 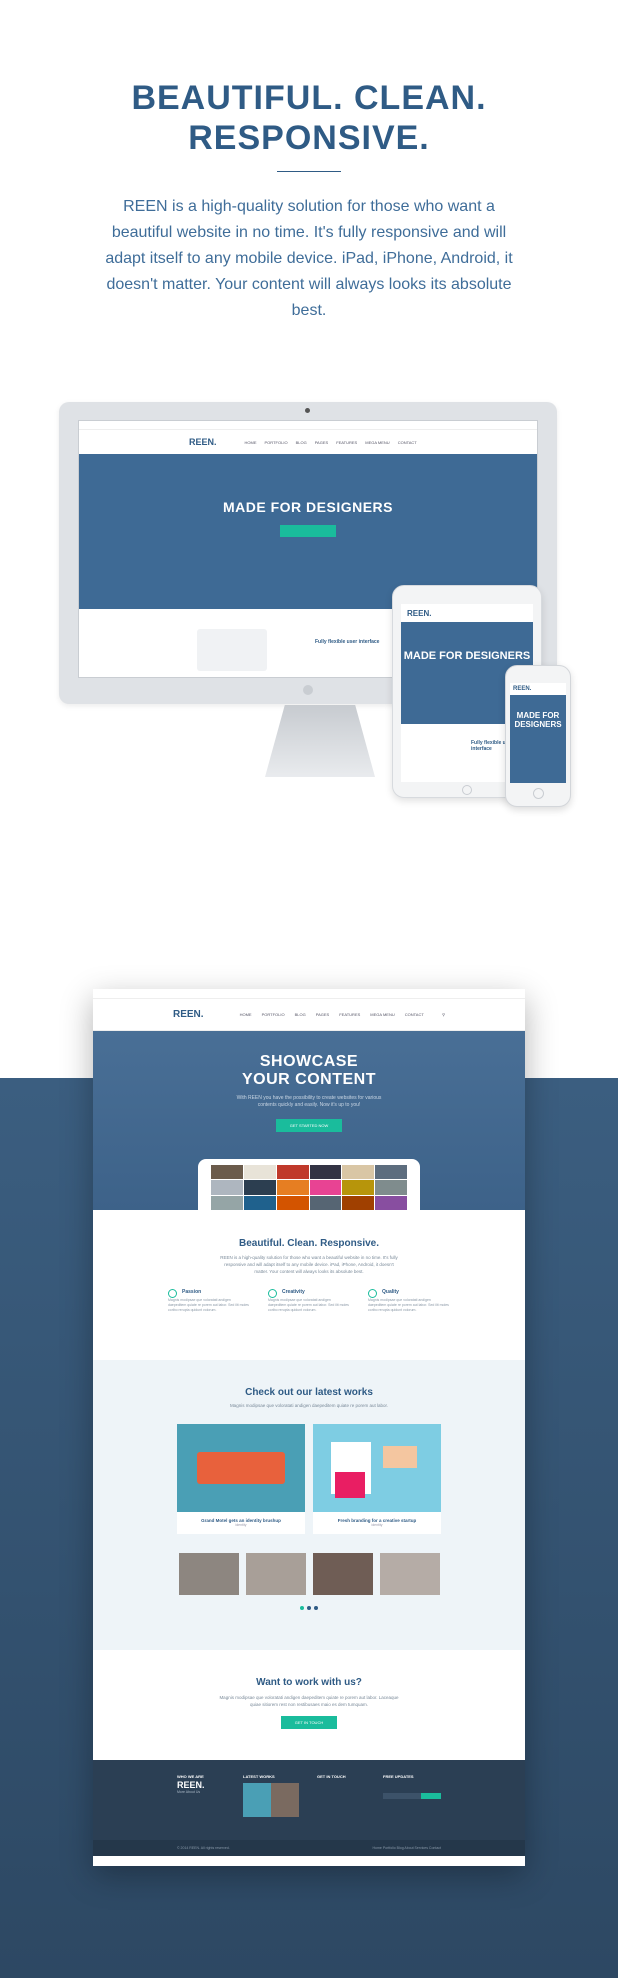 I want to click on work-image, so click(x=241, y=1468).